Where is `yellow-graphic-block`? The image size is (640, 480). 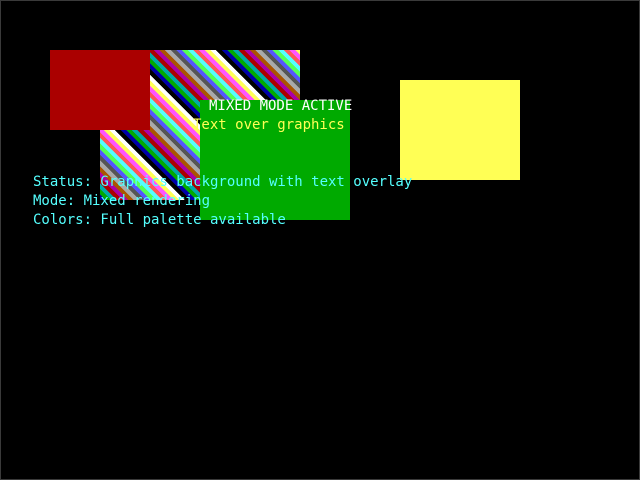
yellow-graphic-block is located at coordinates (460, 130).